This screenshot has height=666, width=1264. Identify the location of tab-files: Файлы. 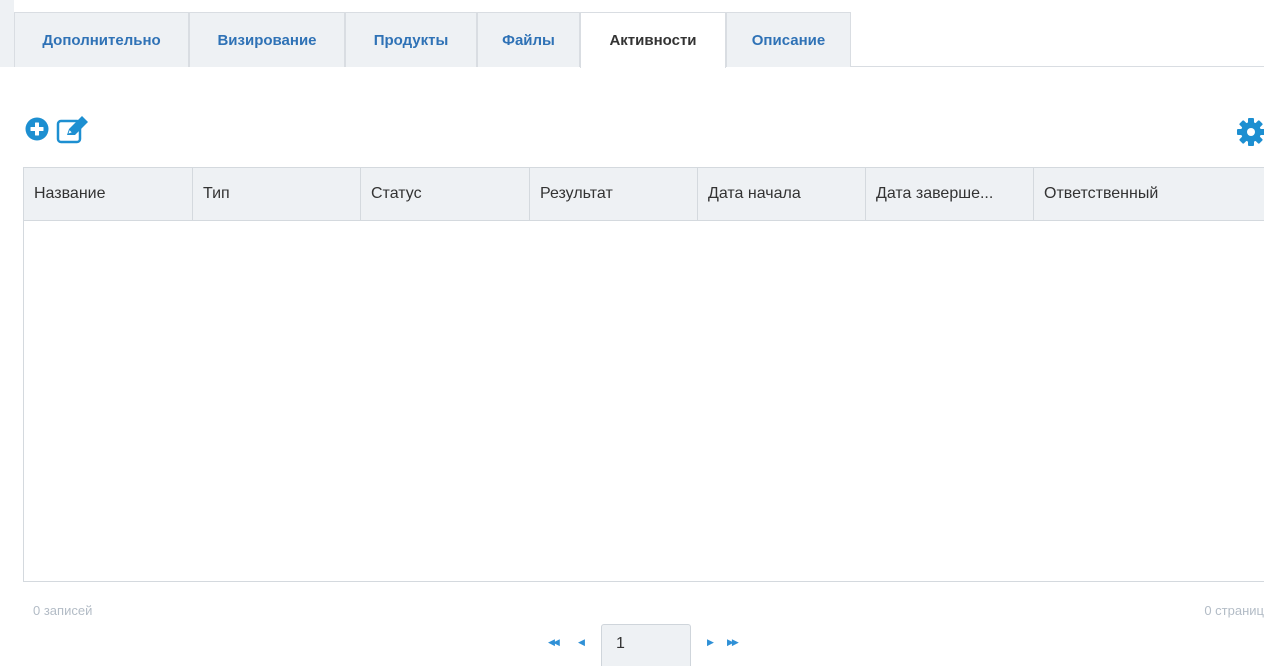
(528, 39).